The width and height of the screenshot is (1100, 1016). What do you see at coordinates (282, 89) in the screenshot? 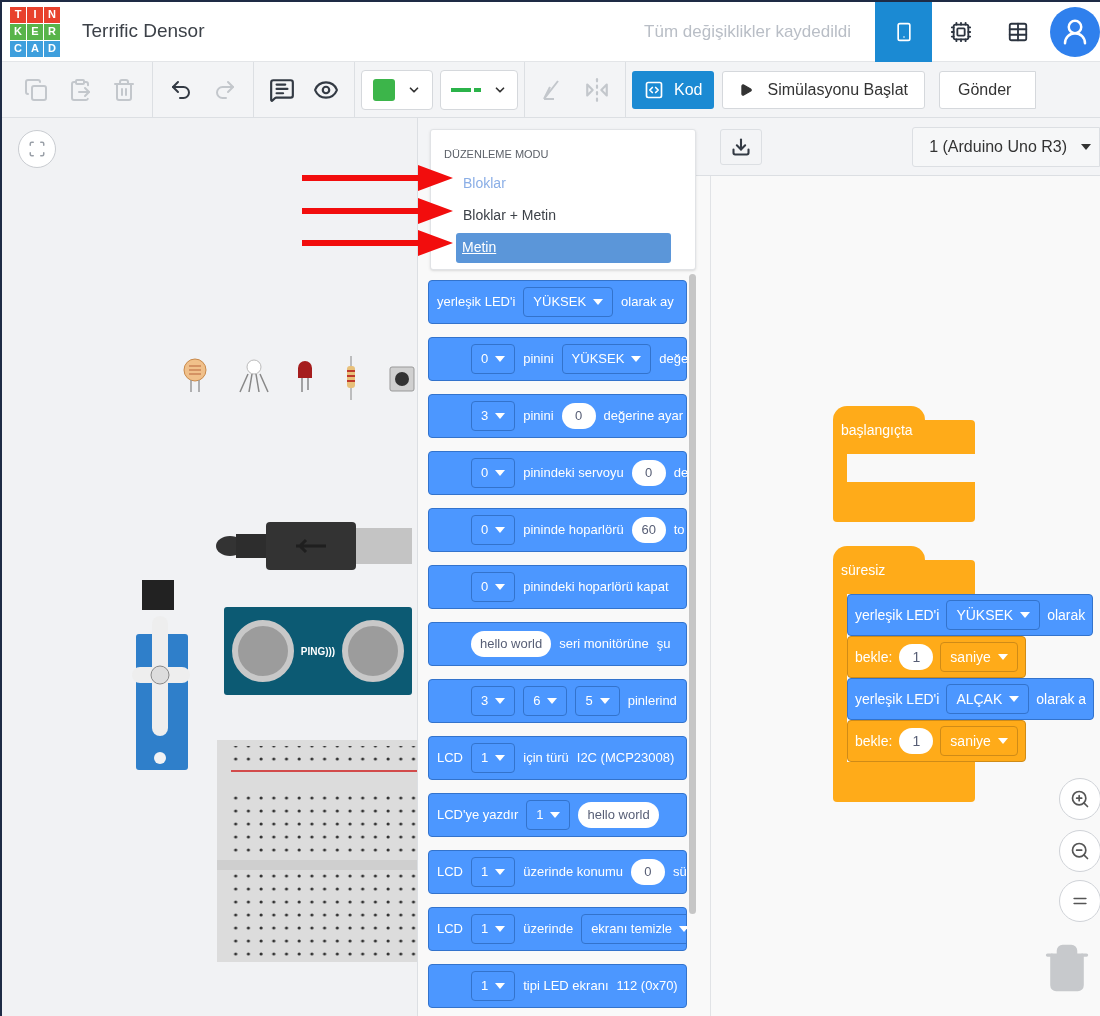
I see `note-icon` at bounding box center [282, 89].